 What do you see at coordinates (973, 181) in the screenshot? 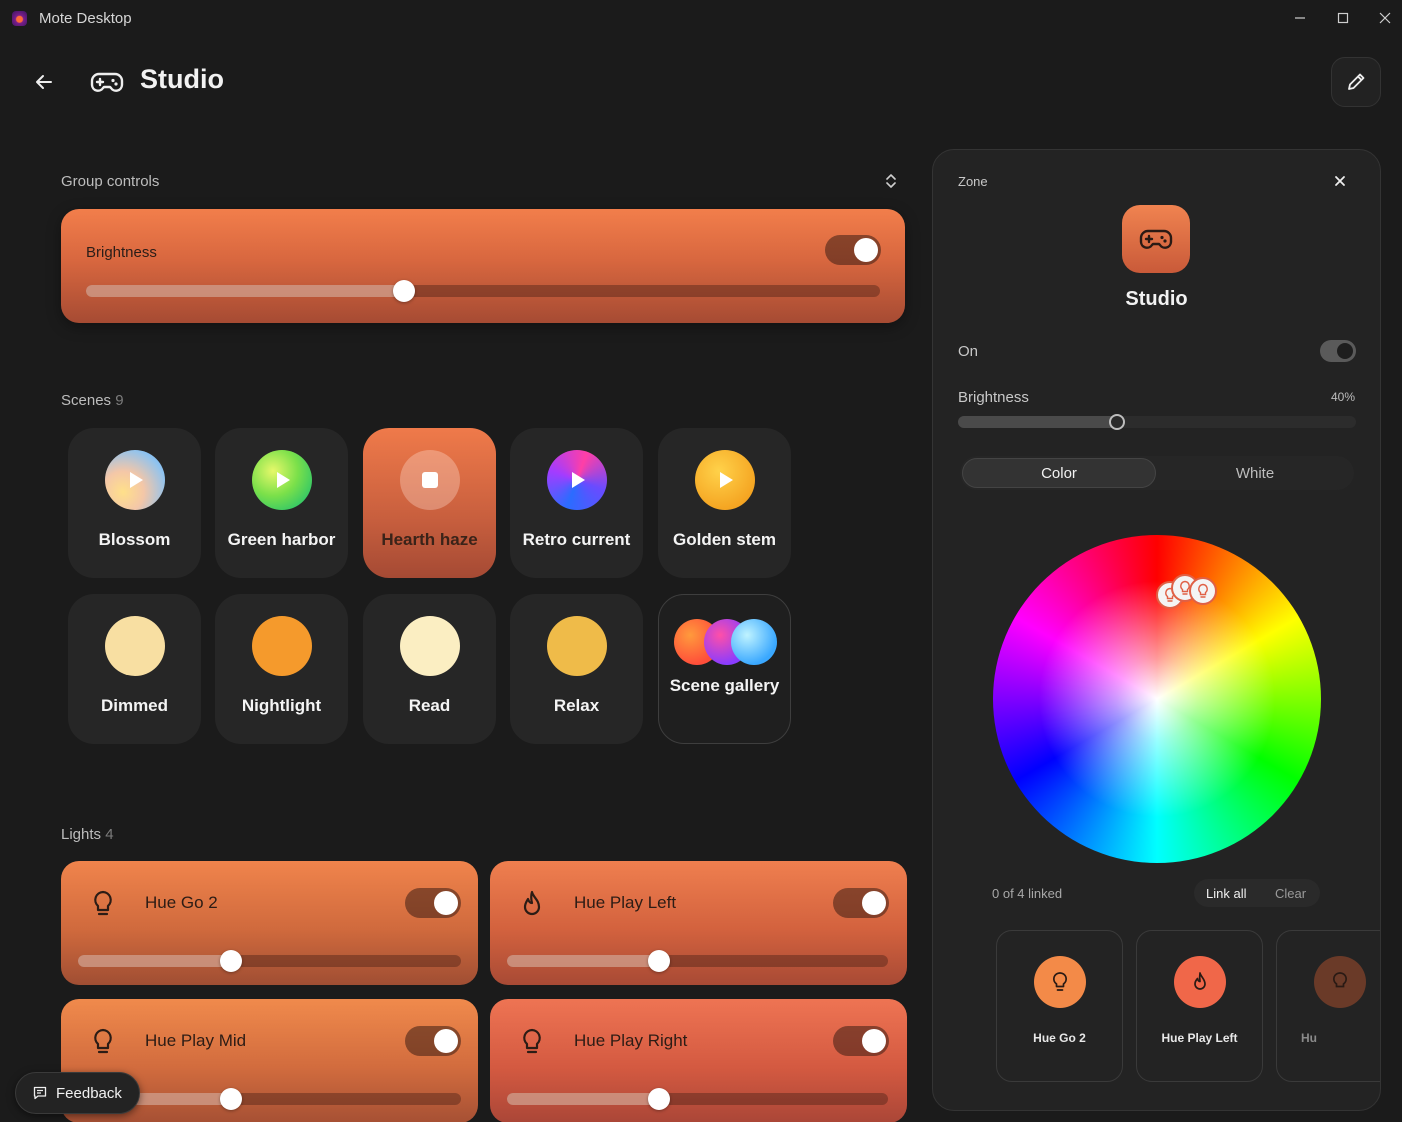
I see `zone-label: Zone` at bounding box center [973, 181].